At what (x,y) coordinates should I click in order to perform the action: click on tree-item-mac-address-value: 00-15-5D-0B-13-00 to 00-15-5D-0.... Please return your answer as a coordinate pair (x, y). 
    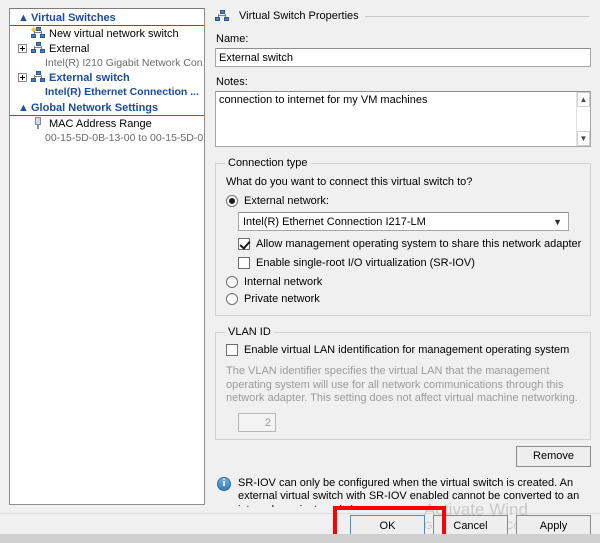
    Looking at the image, I should click on (107, 138).